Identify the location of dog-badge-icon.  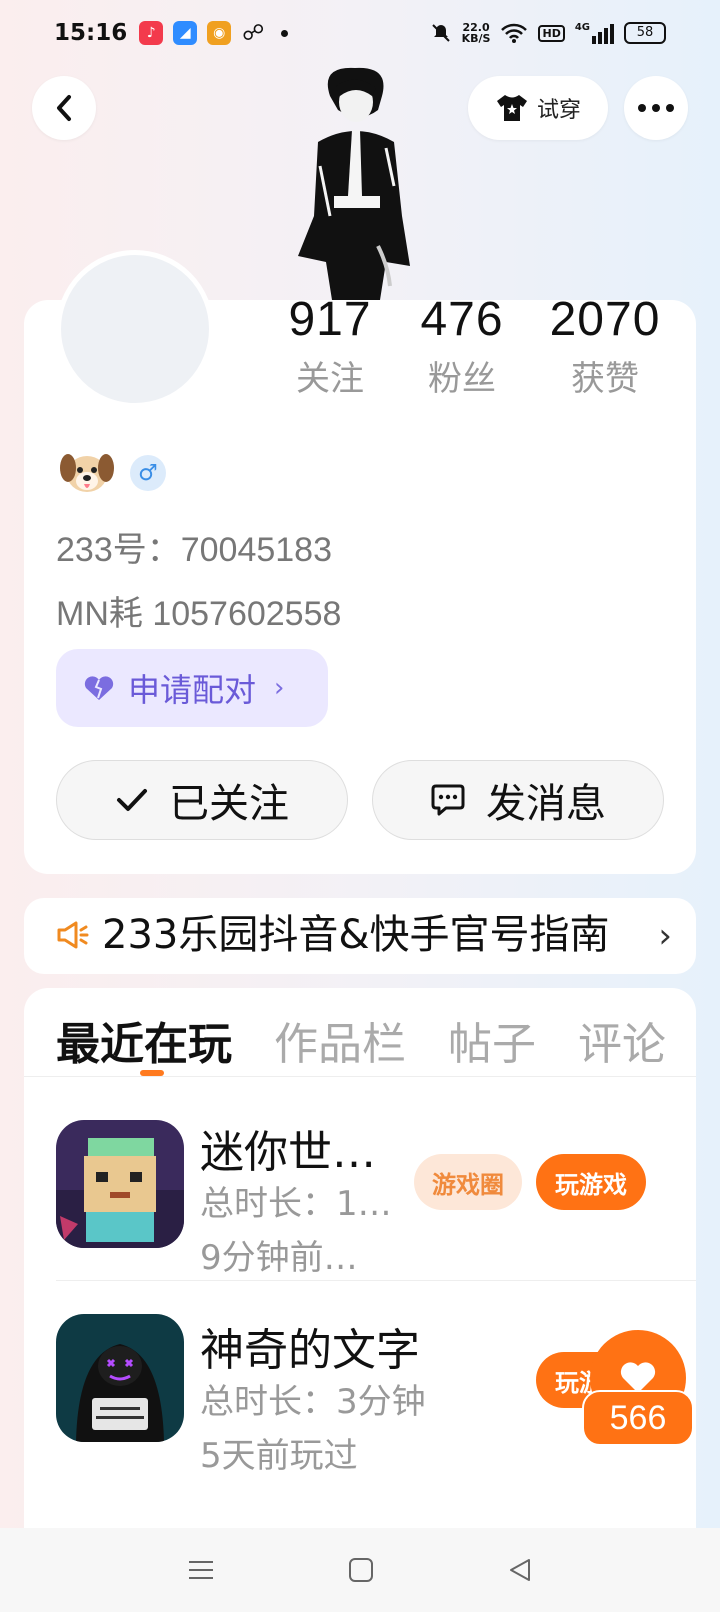
(87, 473).